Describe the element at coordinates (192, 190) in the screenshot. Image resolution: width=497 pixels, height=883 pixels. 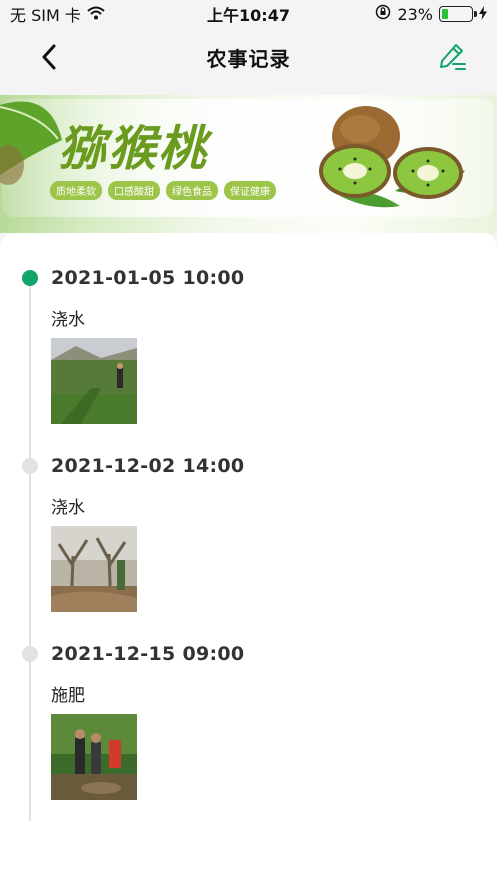
I see `banner-tag: 绿色食品` at that location.